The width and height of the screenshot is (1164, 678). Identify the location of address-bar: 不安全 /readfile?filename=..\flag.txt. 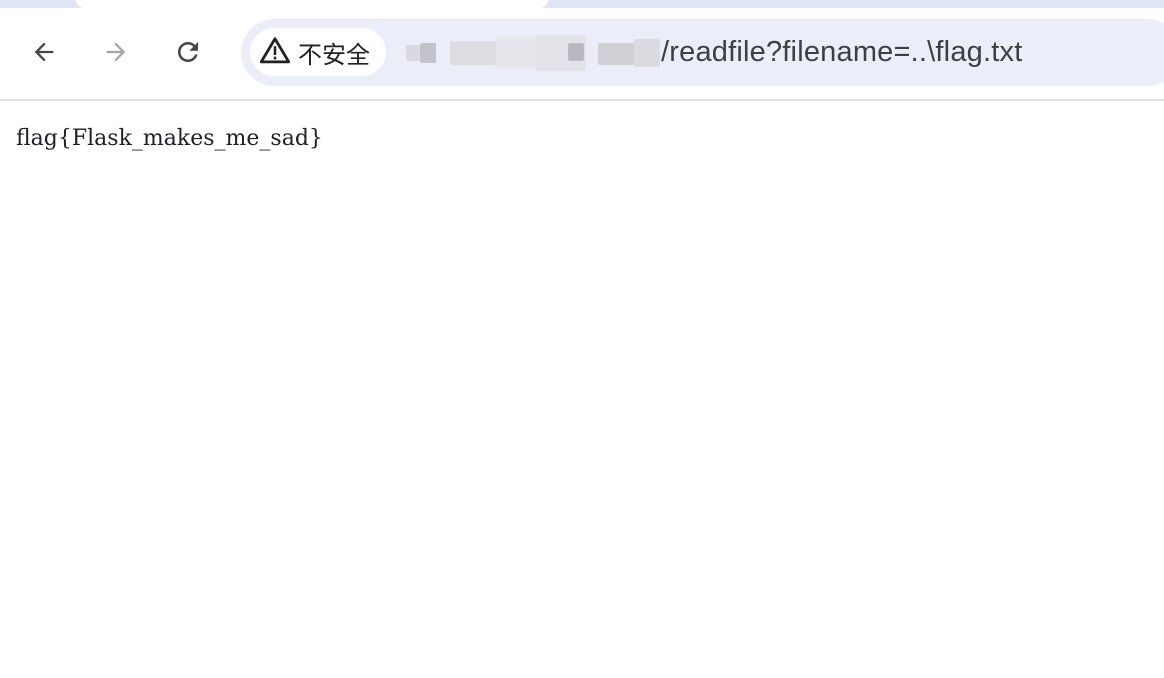
(702, 52).